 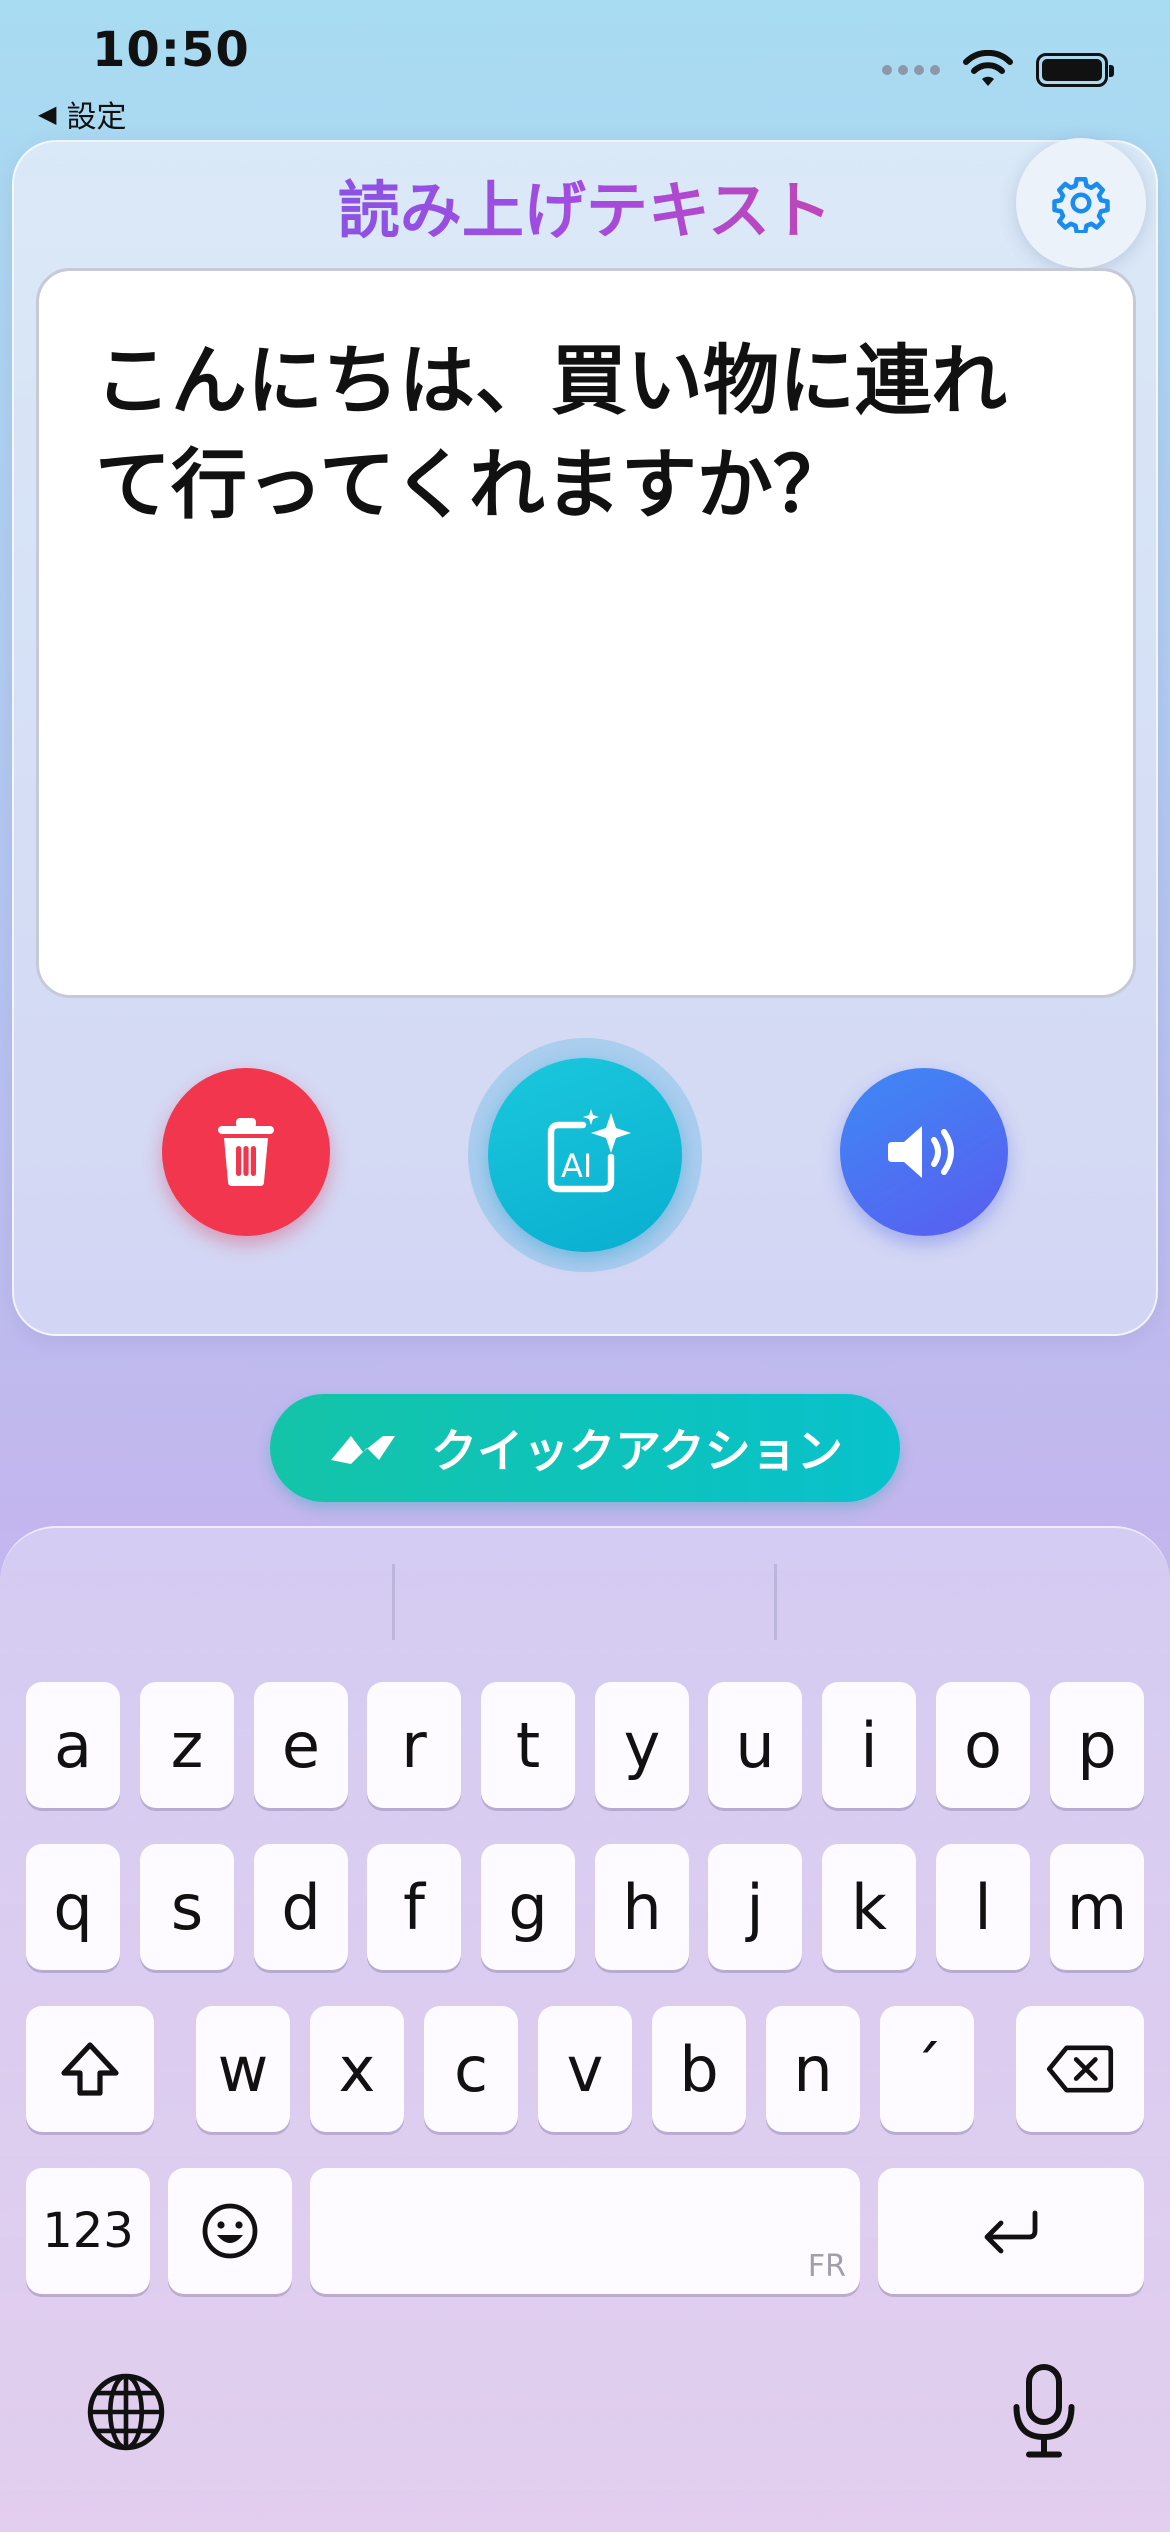 I want to click on gear-icon, so click(x=1081, y=205).